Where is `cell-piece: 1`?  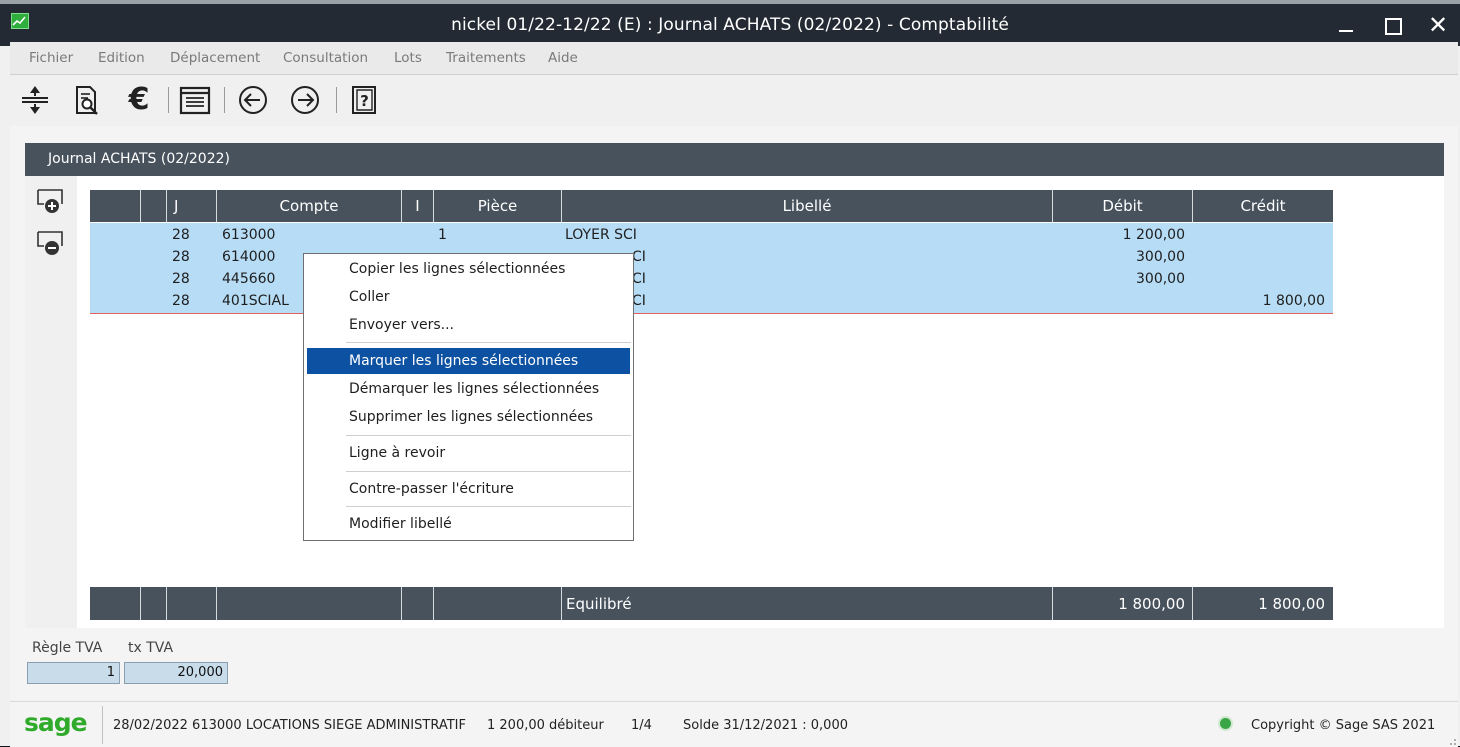 cell-piece: 1 is located at coordinates (442, 235).